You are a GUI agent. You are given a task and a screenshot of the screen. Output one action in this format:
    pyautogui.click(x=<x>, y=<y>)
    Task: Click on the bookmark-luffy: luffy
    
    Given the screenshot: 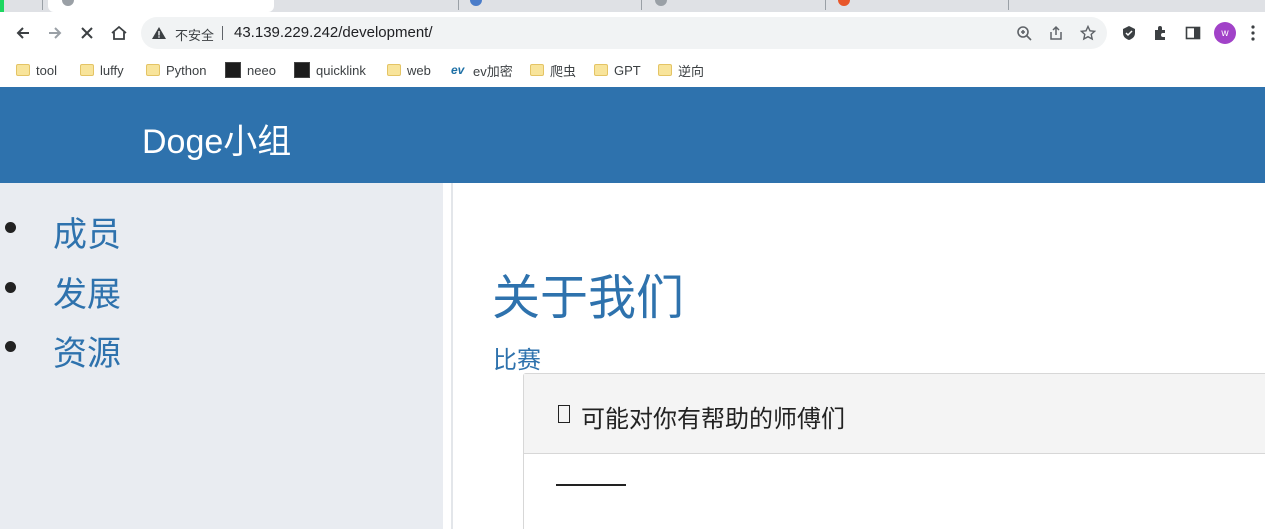 What is the action you would take?
    pyautogui.click(x=102, y=70)
    